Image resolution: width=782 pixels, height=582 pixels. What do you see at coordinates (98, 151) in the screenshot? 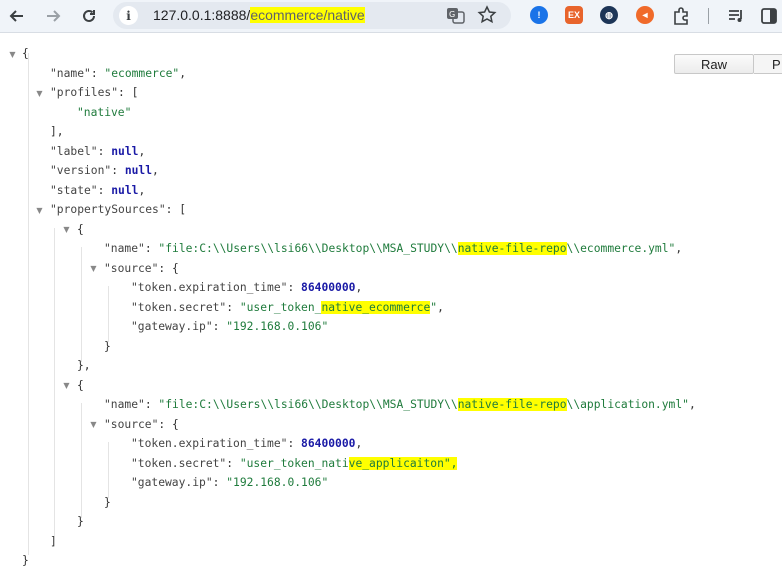
I see `json-line: "label": null,` at bounding box center [98, 151].